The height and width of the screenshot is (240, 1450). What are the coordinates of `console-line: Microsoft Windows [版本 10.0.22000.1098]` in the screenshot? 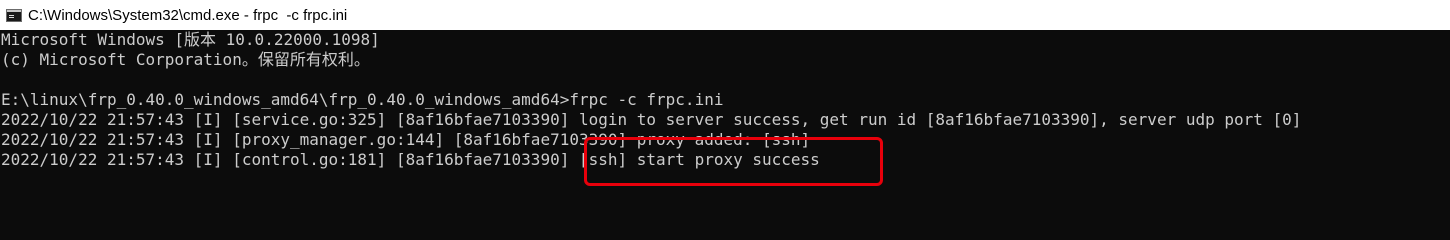 It's located at (190, 39).